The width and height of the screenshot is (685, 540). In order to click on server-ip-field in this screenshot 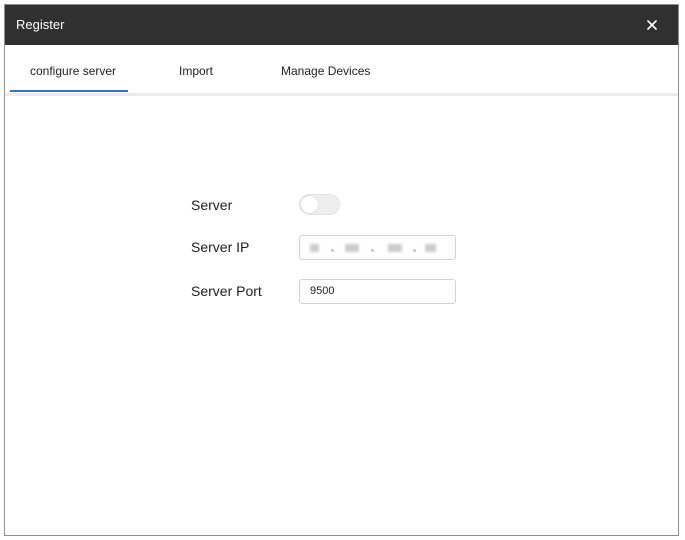, I will do `click(377, 247)`.